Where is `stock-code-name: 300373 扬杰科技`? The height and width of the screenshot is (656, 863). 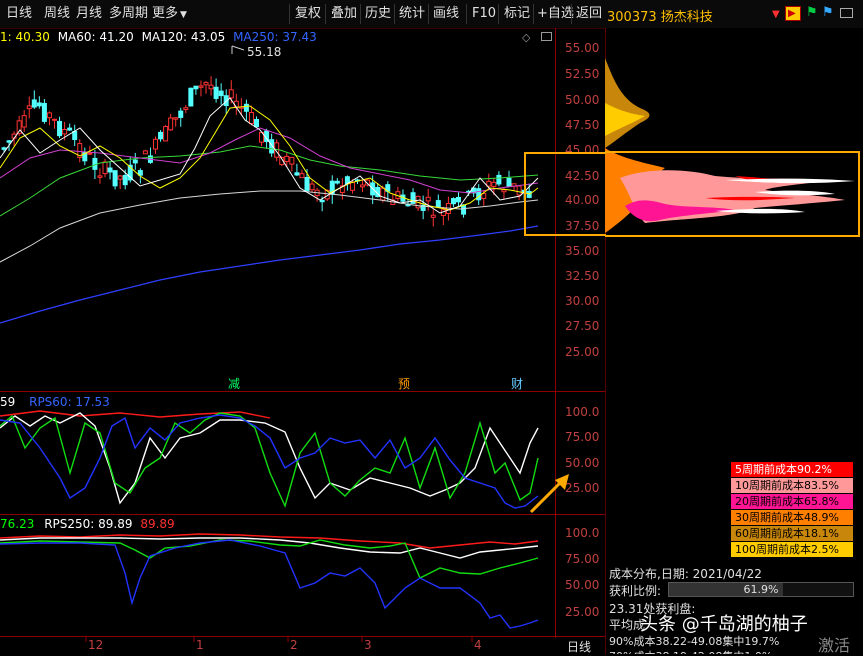 stock-code-name: 300373 扬杰科技 is located at coordinates (660, 17).